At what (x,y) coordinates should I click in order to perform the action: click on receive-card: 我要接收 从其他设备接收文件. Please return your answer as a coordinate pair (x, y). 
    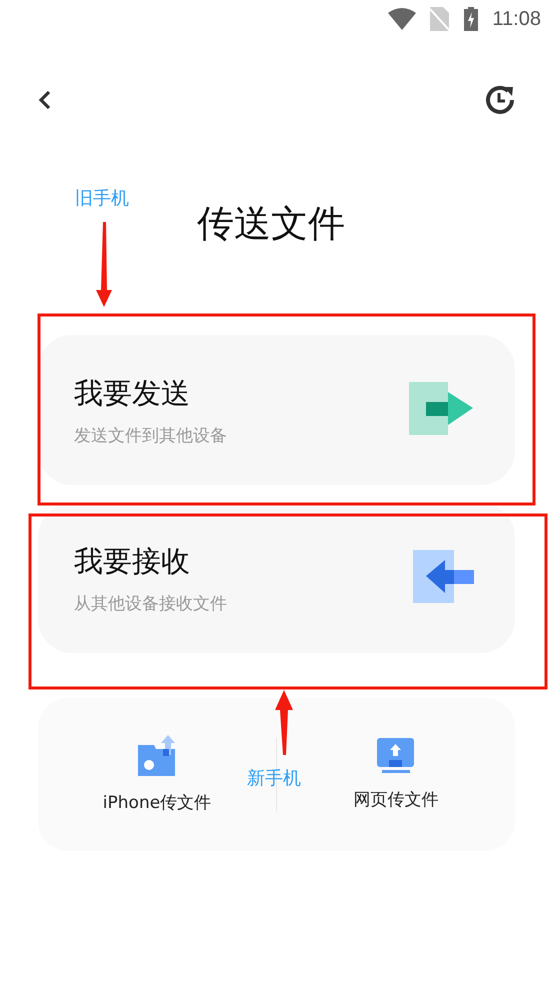
    Looking at the image, I should click on (276, 578).